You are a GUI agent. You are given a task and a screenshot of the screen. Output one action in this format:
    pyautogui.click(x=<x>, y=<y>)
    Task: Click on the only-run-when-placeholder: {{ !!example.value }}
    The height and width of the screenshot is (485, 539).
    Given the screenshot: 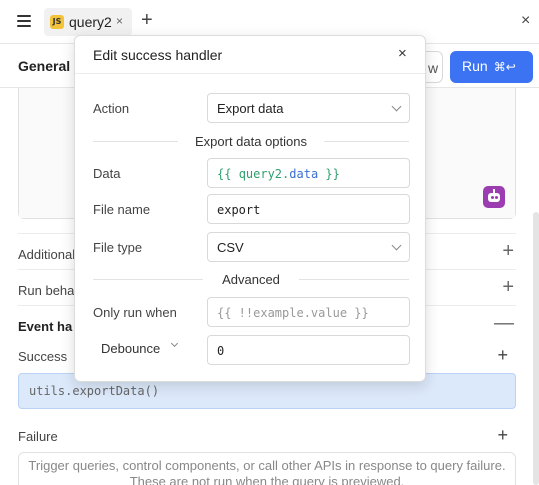 What is the action you would take?
    pyautogui.click(x=293, y=313)
    